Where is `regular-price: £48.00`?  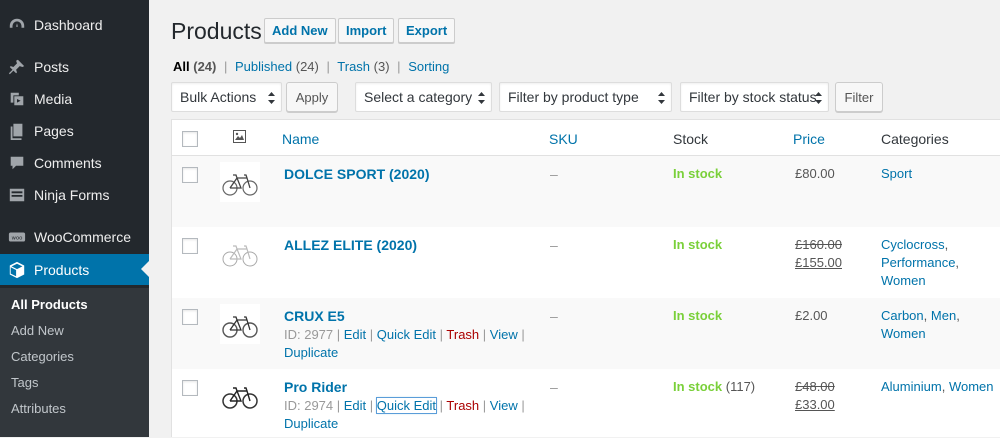
regular-price: £48.00 is located at coordinates (815, 386).